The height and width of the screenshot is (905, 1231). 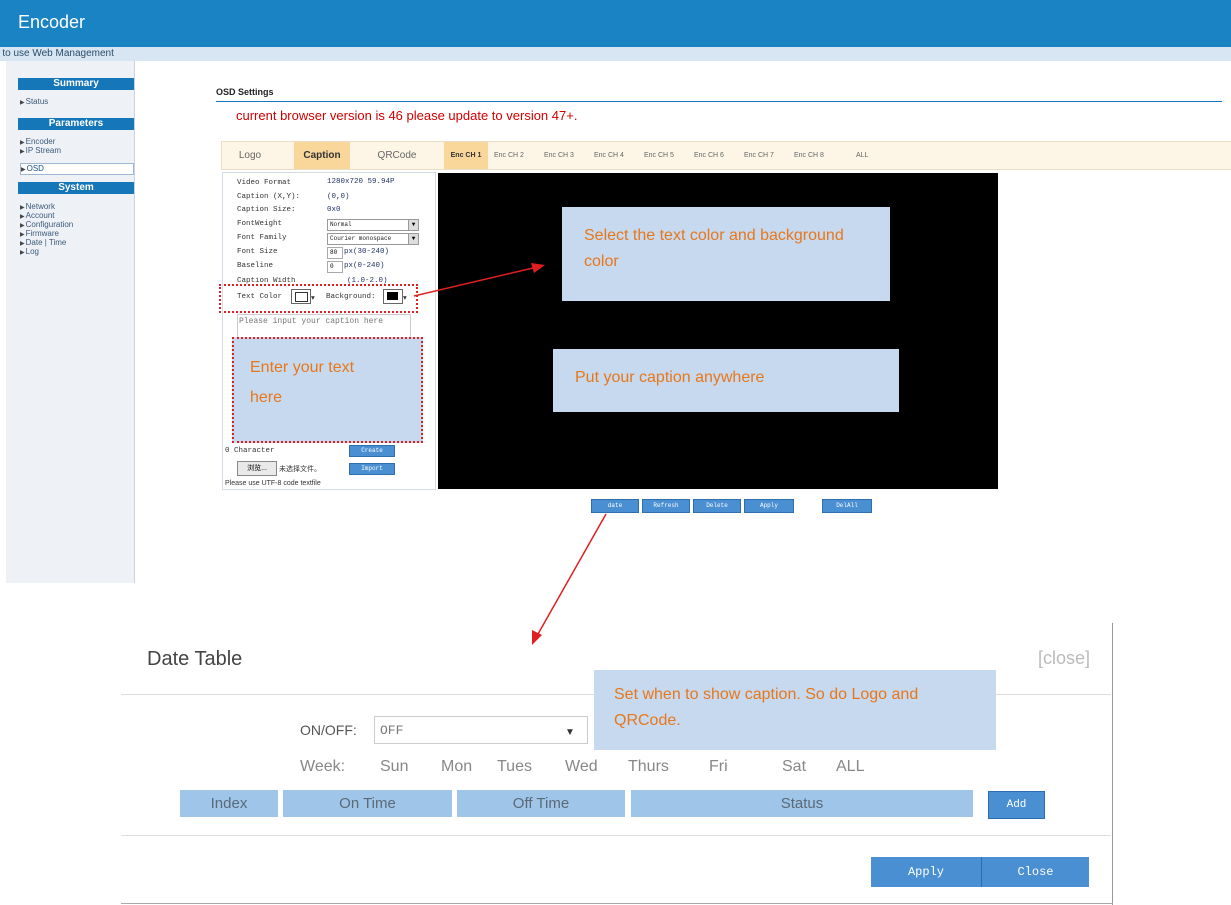 I want to click on tab-all-channels: ALL, so click(x=862, y=155).